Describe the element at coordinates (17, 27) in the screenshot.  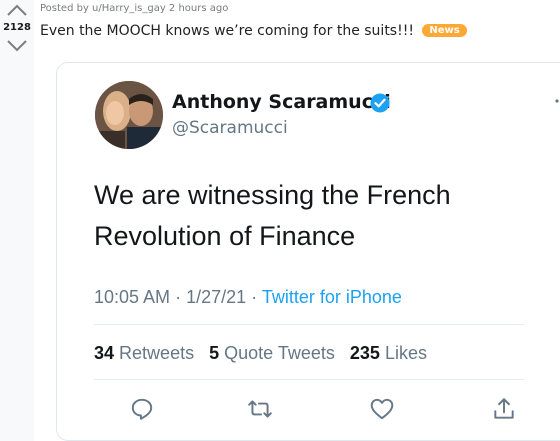
I see `vote-count: 2128` at that location.